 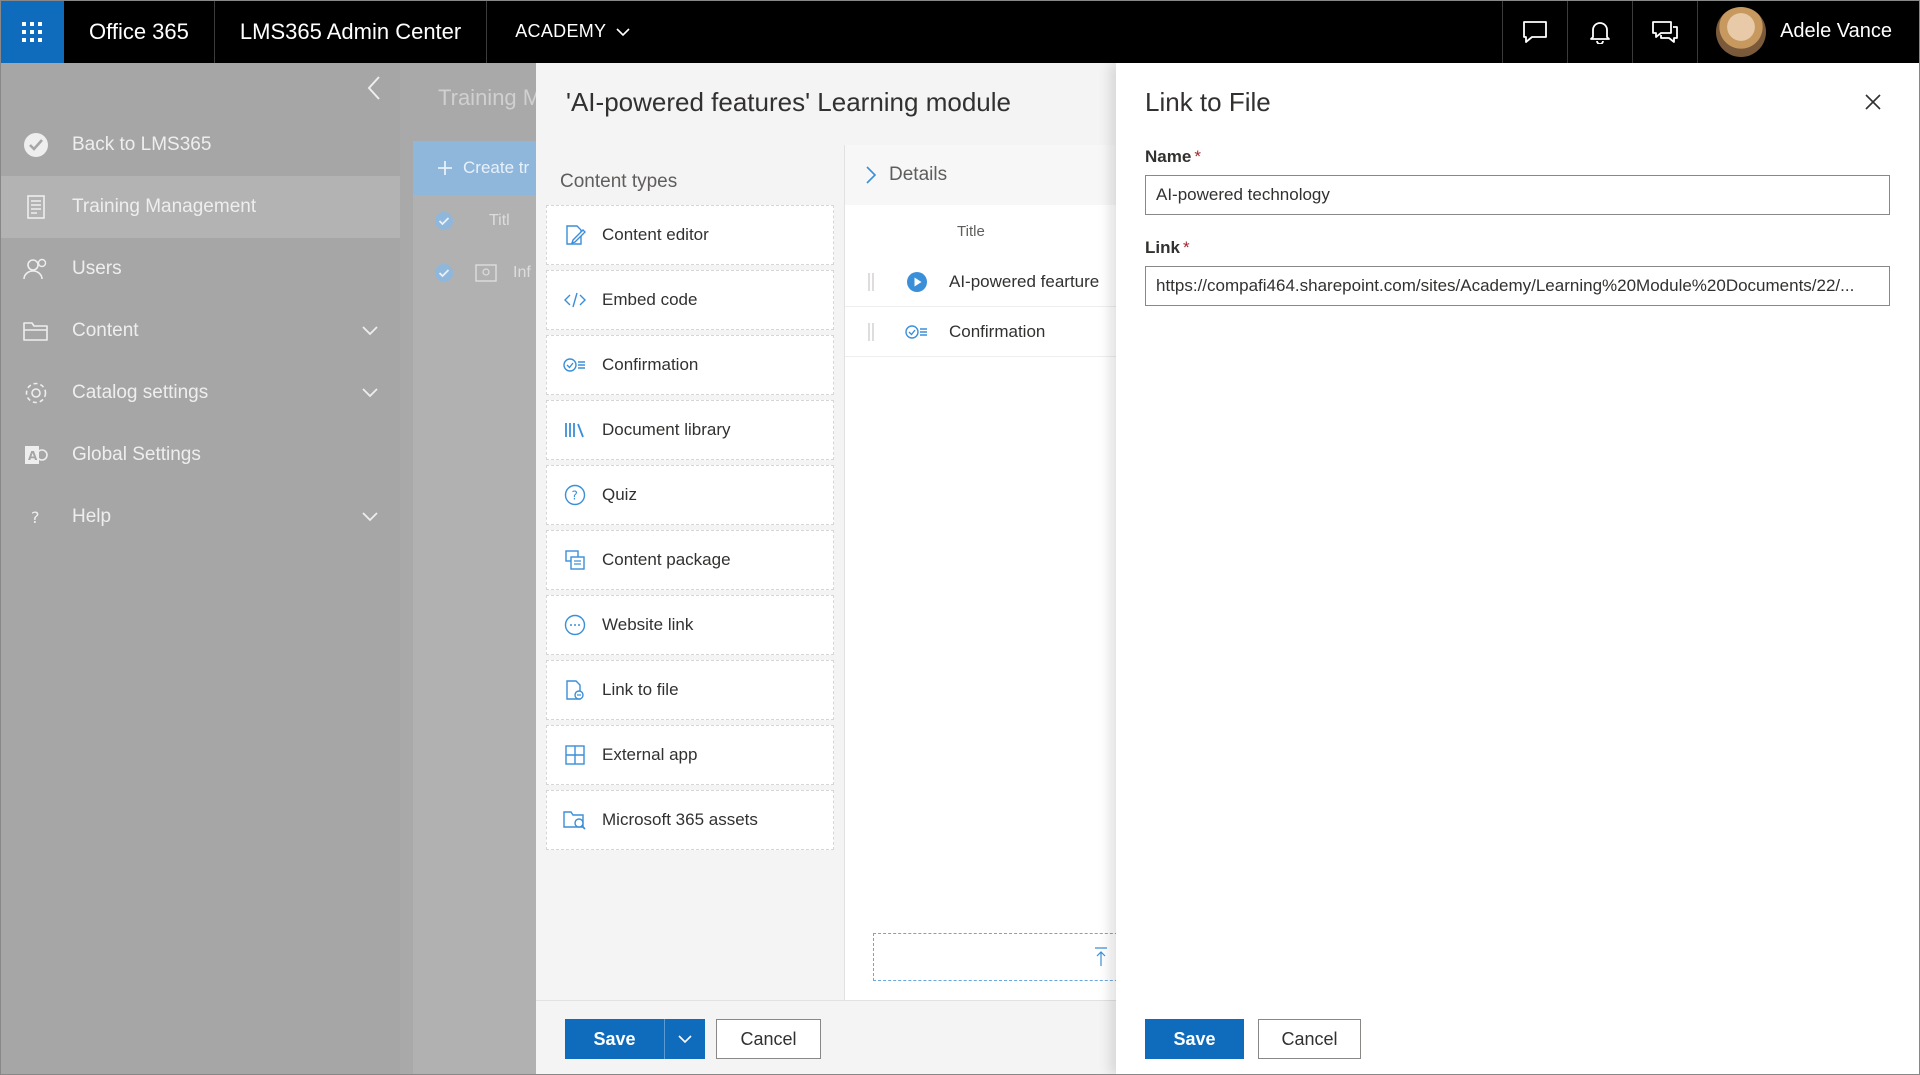 I want to click on office-365-link: Office 365, so click(x=139, y=31).